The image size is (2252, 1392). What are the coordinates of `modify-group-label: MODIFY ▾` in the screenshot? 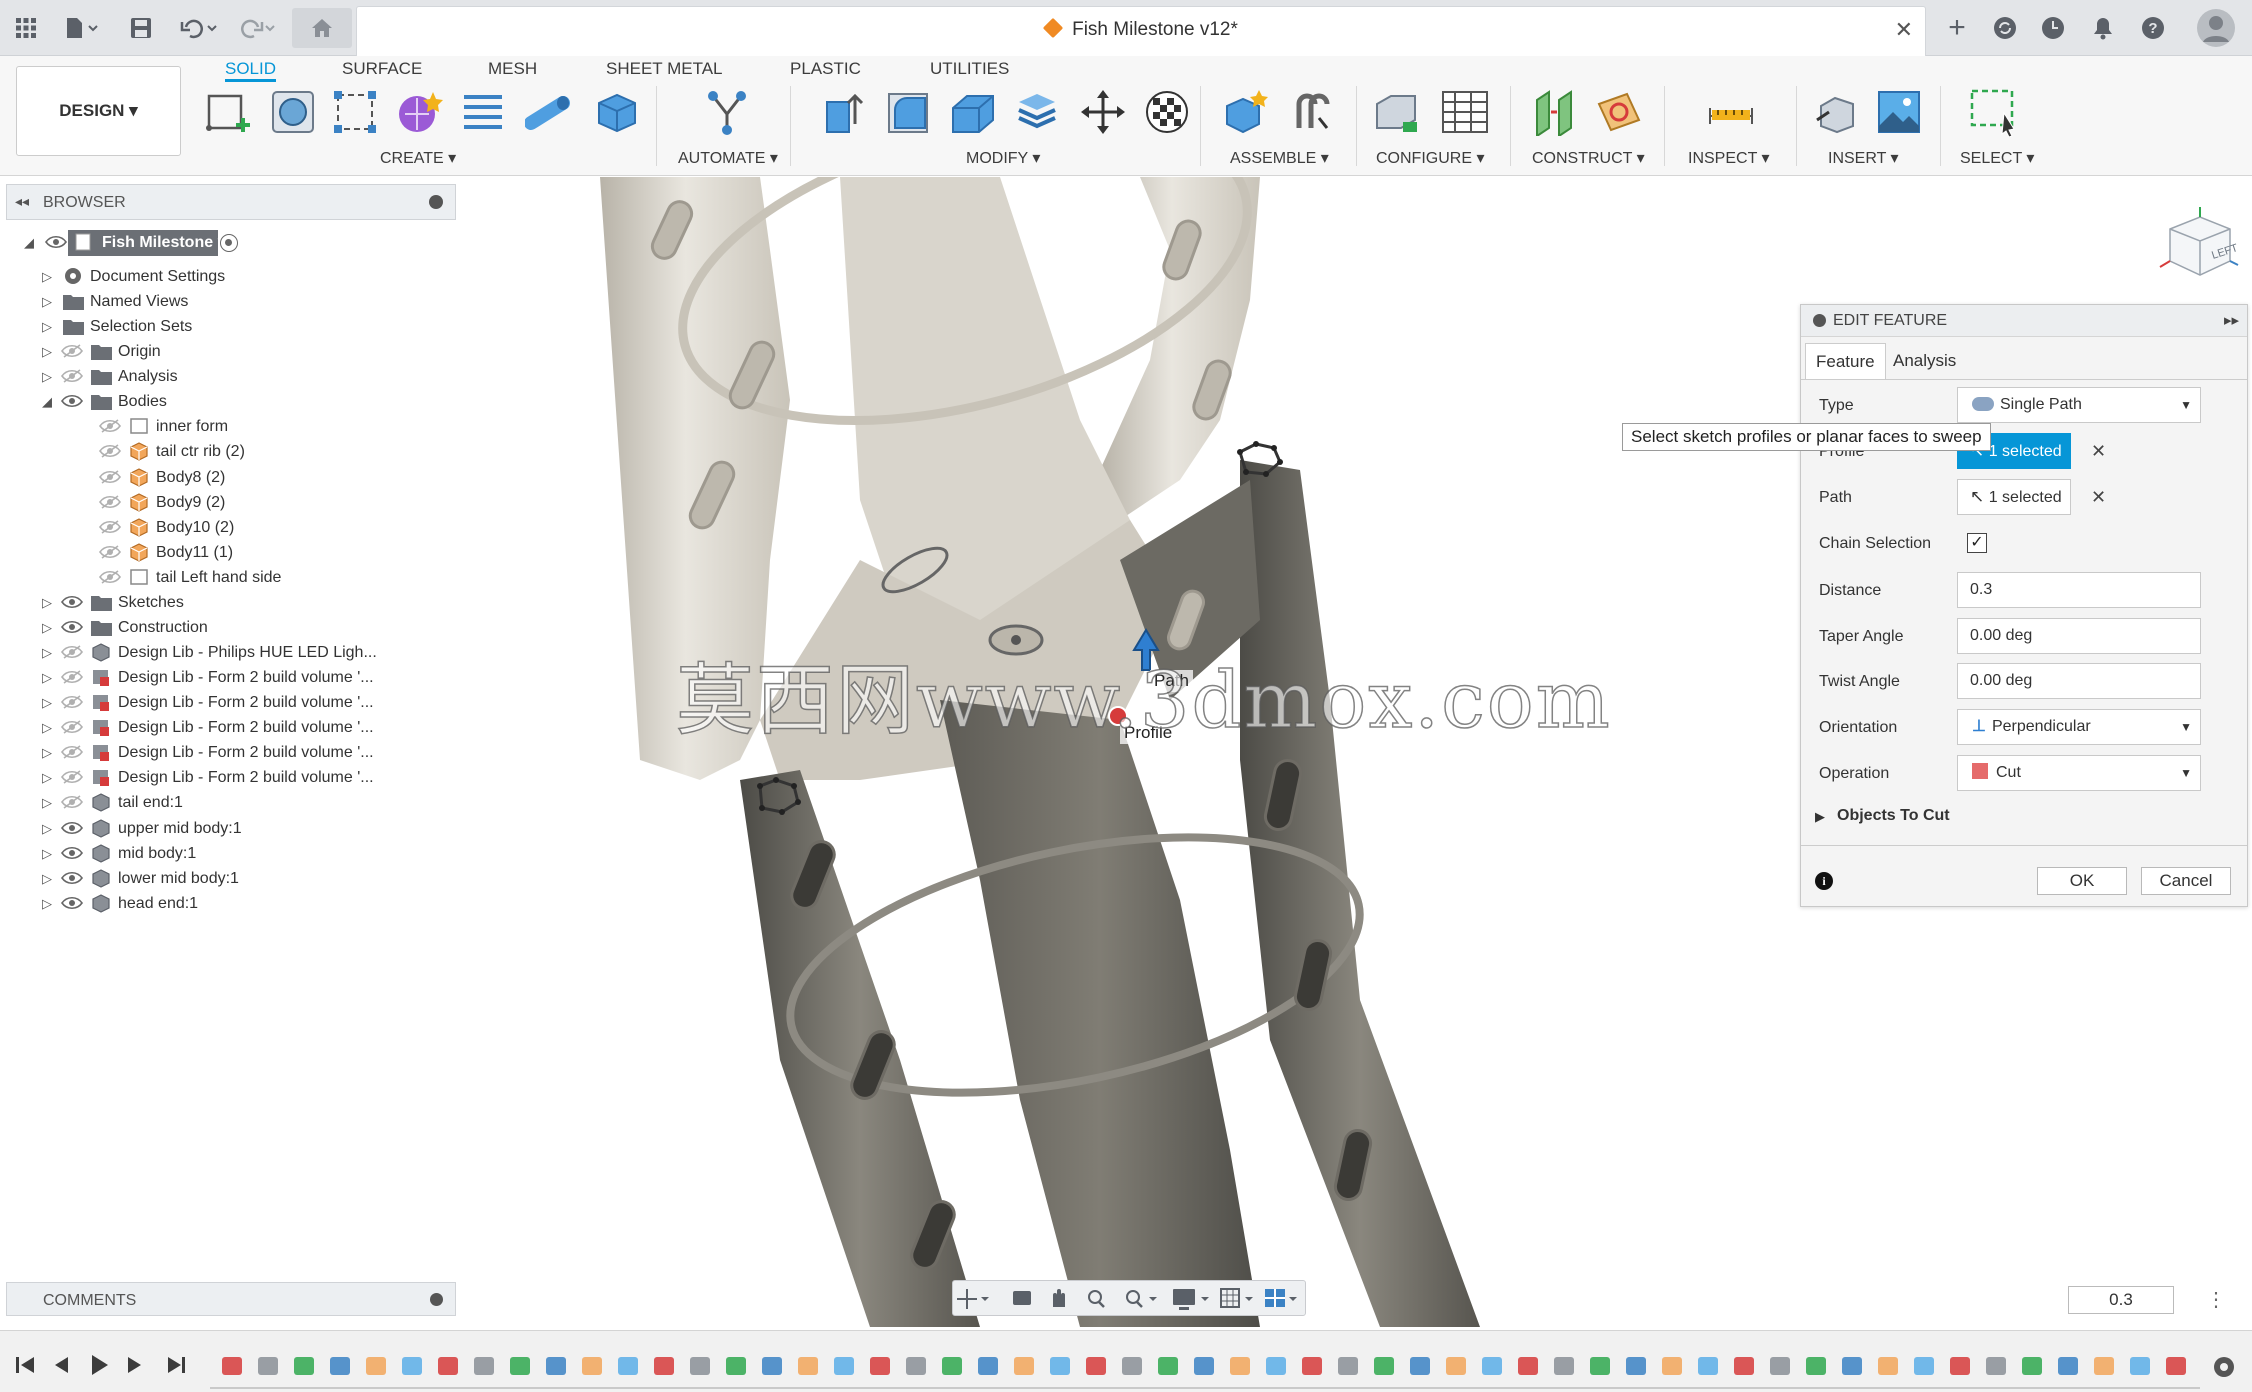 It's located at (1003, 158).